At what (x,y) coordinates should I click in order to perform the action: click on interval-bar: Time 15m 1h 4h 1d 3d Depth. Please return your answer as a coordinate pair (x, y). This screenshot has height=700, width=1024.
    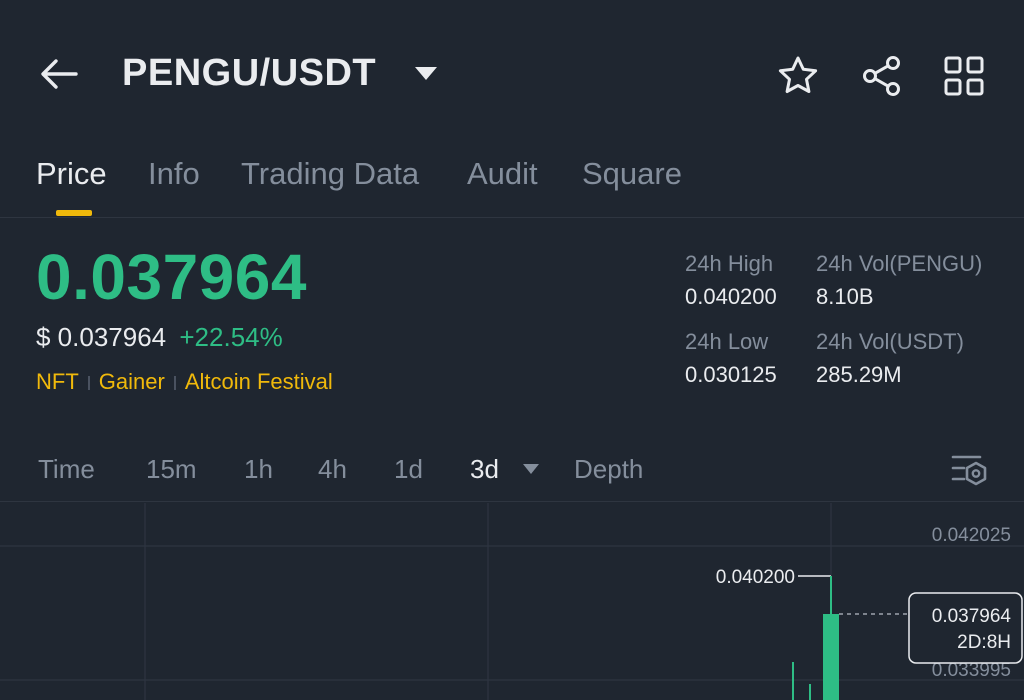
    Looking at the image, I should click on (512, 475).